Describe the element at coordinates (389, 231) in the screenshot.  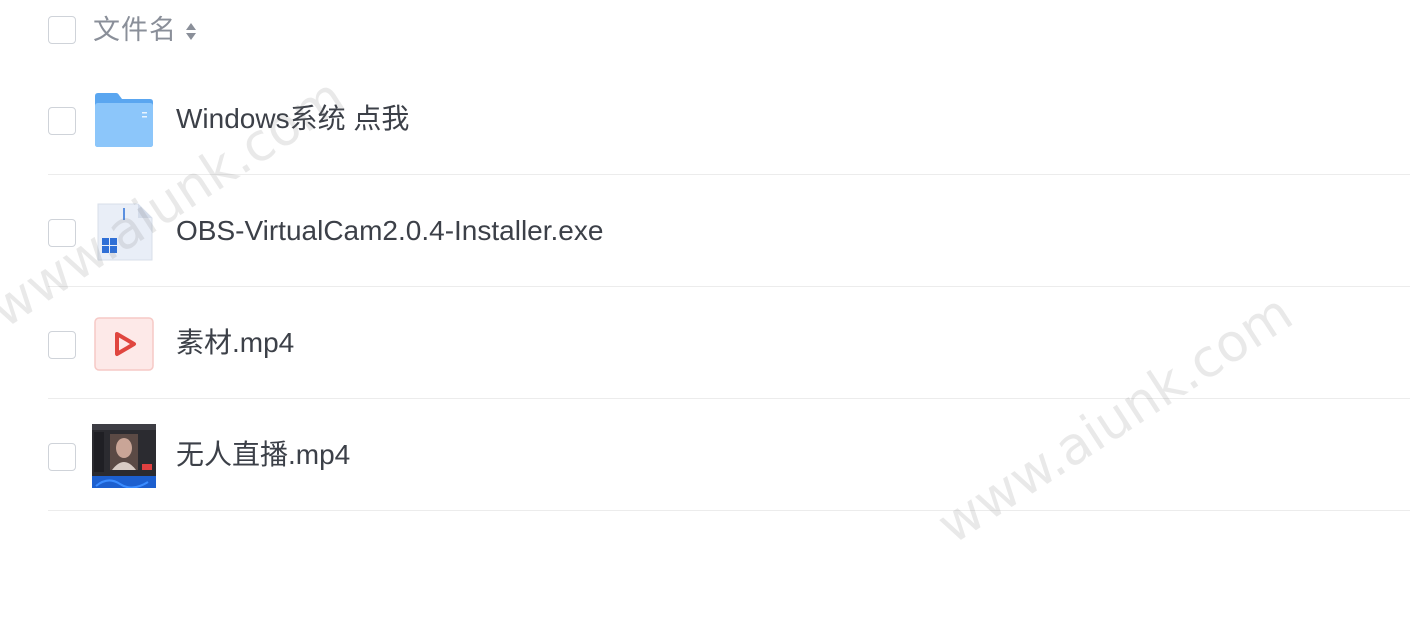
I see `file-name: OBS-VirtualCam2.0.4-Installer.exe` at that location.